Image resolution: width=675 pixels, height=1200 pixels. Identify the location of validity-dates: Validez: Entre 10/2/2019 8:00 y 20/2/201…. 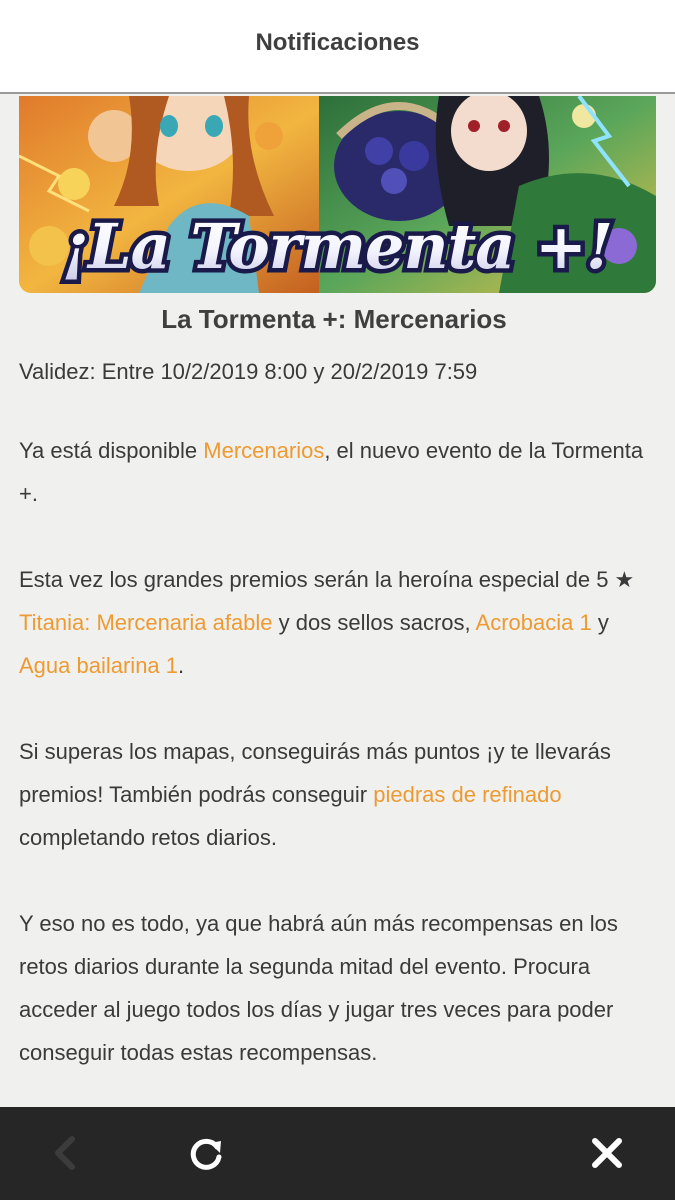
(248, 371).